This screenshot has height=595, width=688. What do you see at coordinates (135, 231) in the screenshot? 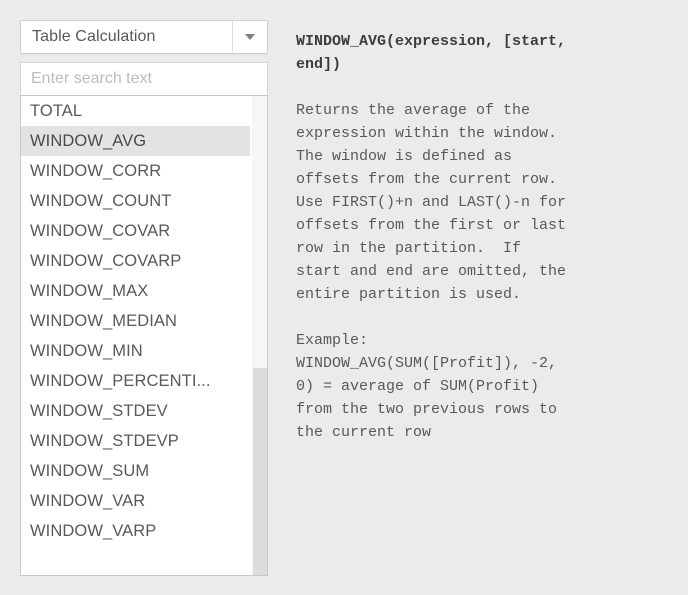
I see `list-item: WINDOW_COVAR` at bounding box center [135, 231].